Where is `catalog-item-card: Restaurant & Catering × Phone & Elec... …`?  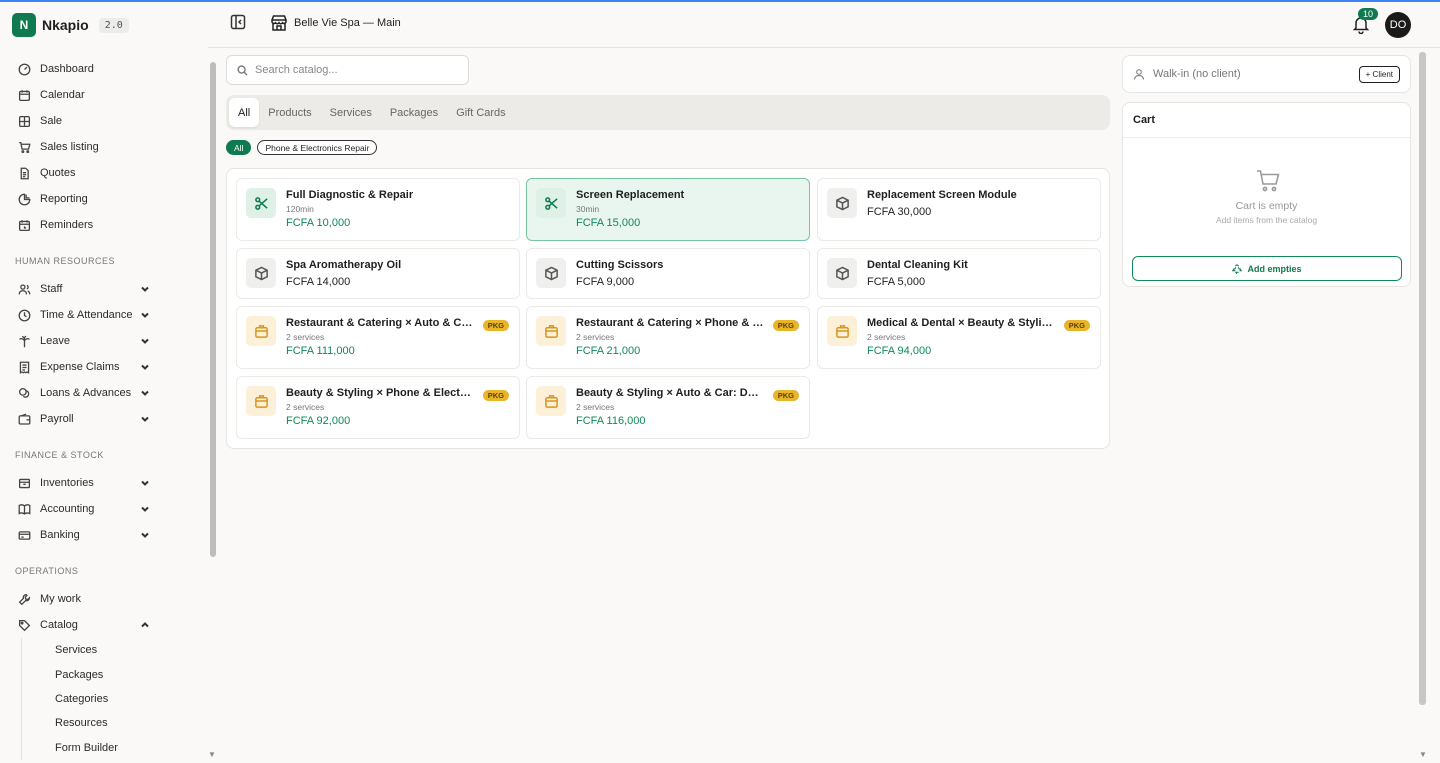 catalog-item-card: Restaurant & Catering × Phone & Elec... … is located at coordinates (668, 337).